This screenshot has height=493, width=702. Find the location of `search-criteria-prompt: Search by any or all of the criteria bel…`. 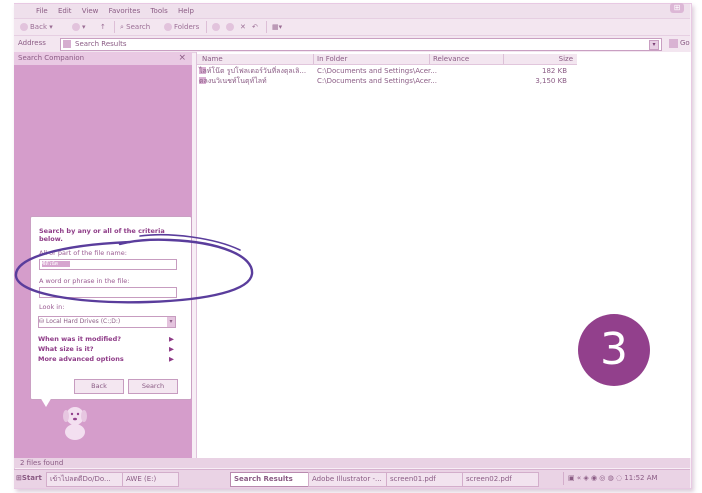

search-criteria-prompt: Search by any or all of the criteria bel… is located at coordinates (102, 235).